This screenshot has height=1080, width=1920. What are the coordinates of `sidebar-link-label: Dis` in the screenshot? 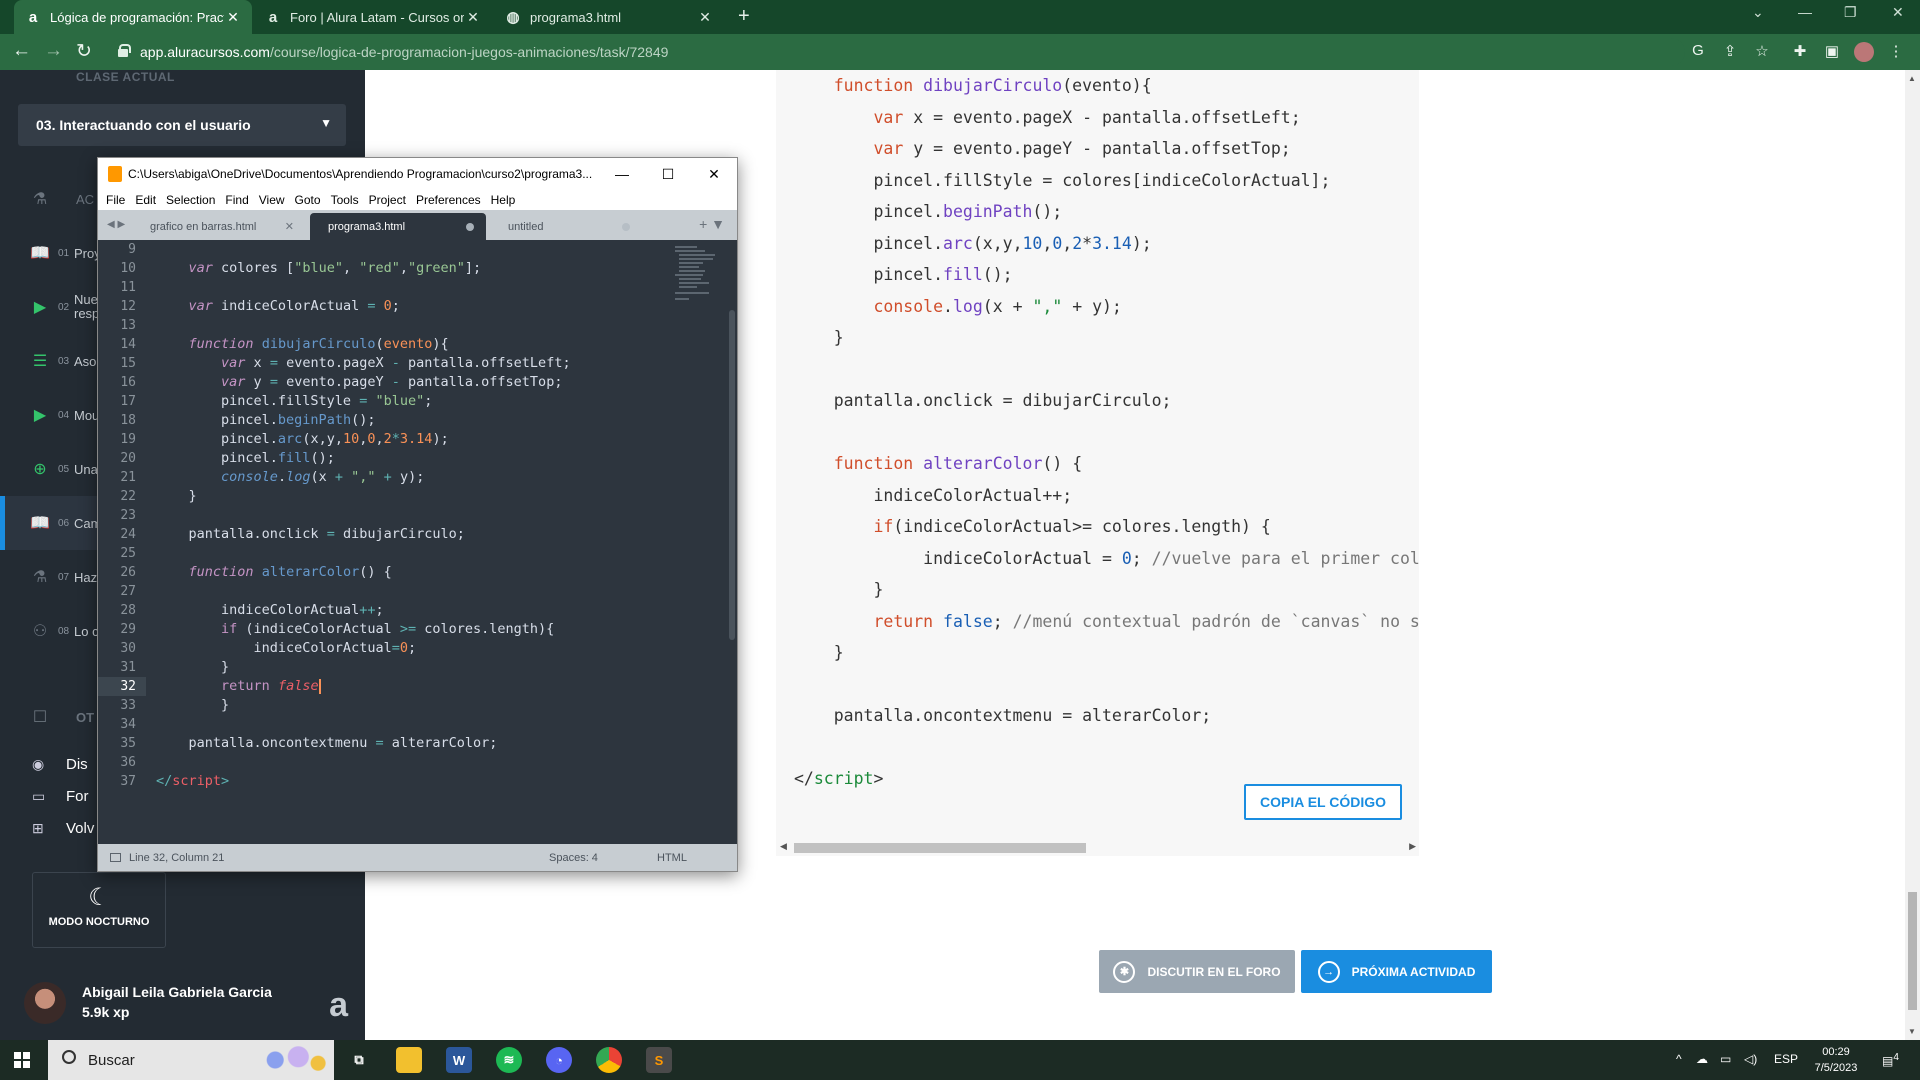 It's located at (77, 764).